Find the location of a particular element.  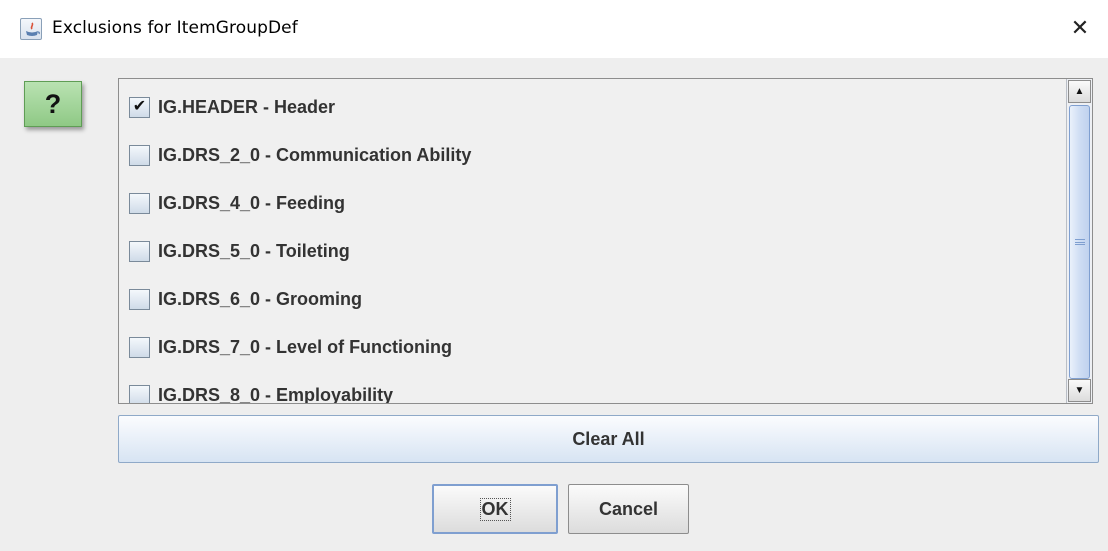

list-item: IG.DRS_2_0 - Communication Ability is located at coordinates (300, 155).